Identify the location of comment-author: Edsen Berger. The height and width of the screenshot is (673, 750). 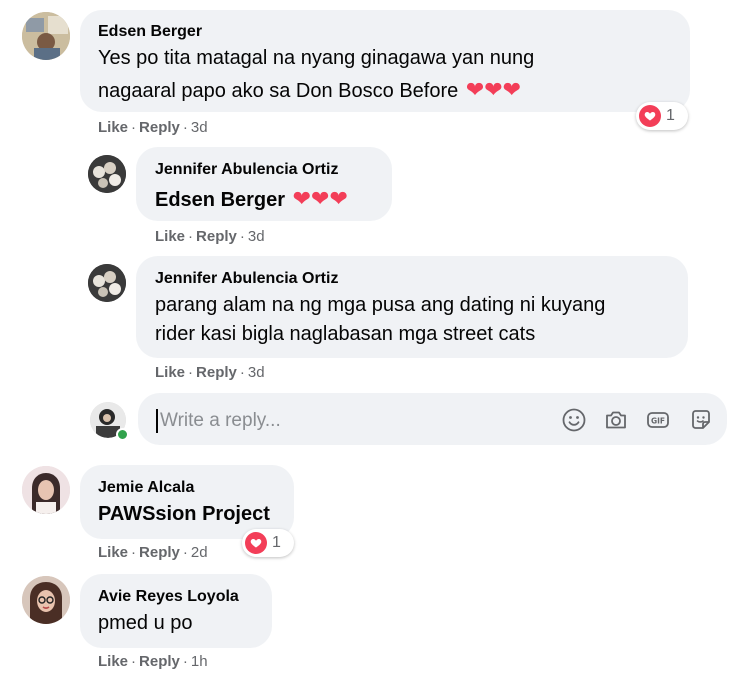
(150, 32).